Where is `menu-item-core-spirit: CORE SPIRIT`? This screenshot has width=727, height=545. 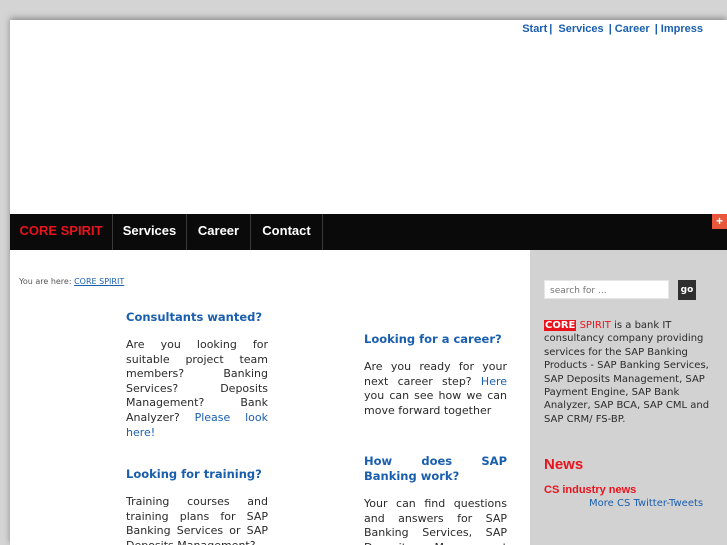
menu-item-core-spirit: CORE SPIRIT is located at coordinates (61, 232).